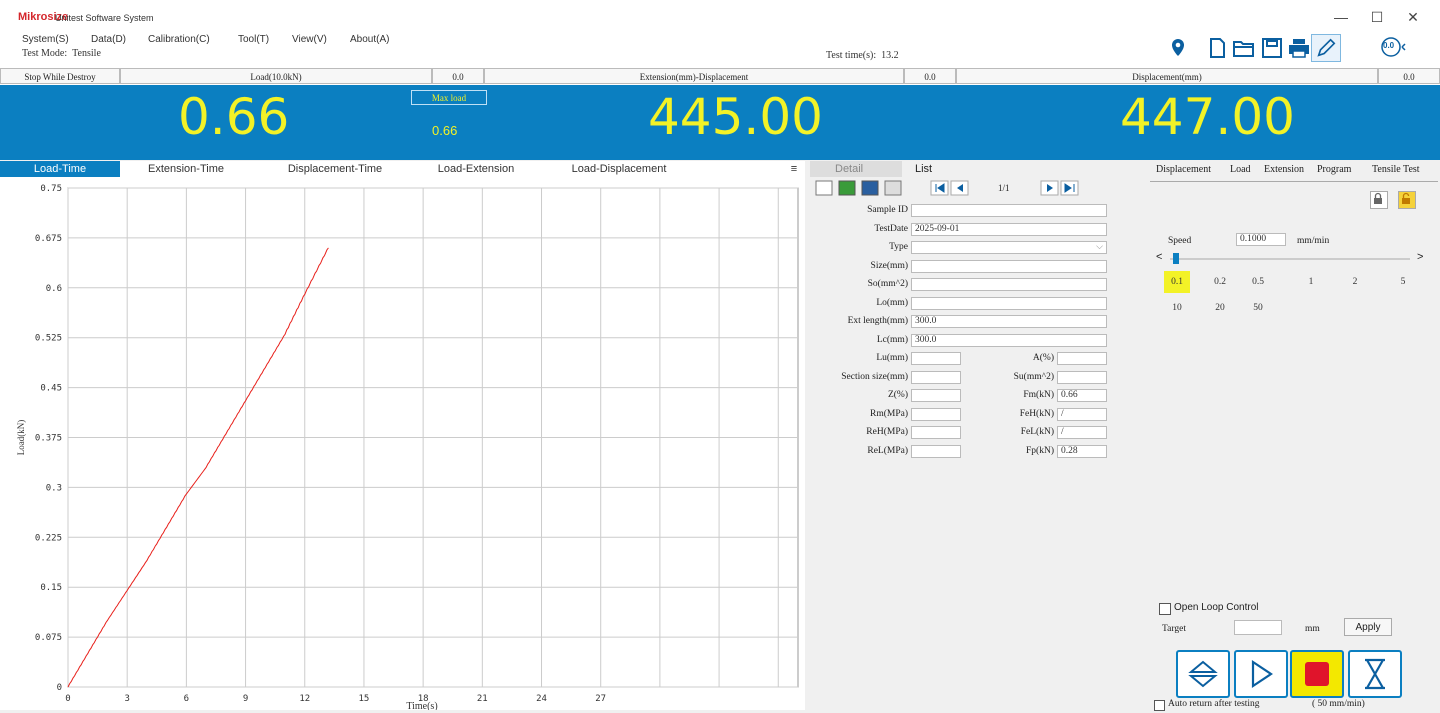  I want to click on stop-button, so click(1317, 674).